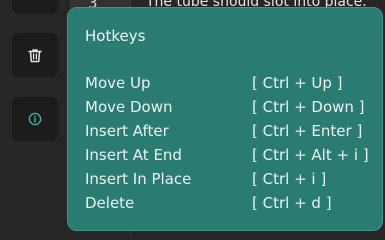 This screenshot has width=385, height=240. I want to click on hotkey-shortcut: [ Ctrl + Enter ], so click(307, 131).